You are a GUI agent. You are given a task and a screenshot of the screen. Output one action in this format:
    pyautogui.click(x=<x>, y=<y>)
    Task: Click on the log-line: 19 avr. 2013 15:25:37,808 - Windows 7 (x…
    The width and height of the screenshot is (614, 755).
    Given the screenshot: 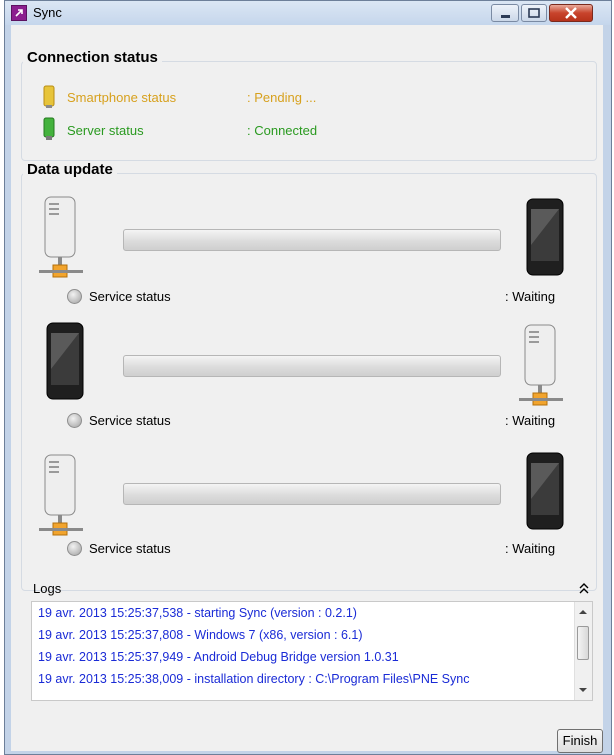 What is the action you would take?
    pyautogui.click(x=200, y=635)
    